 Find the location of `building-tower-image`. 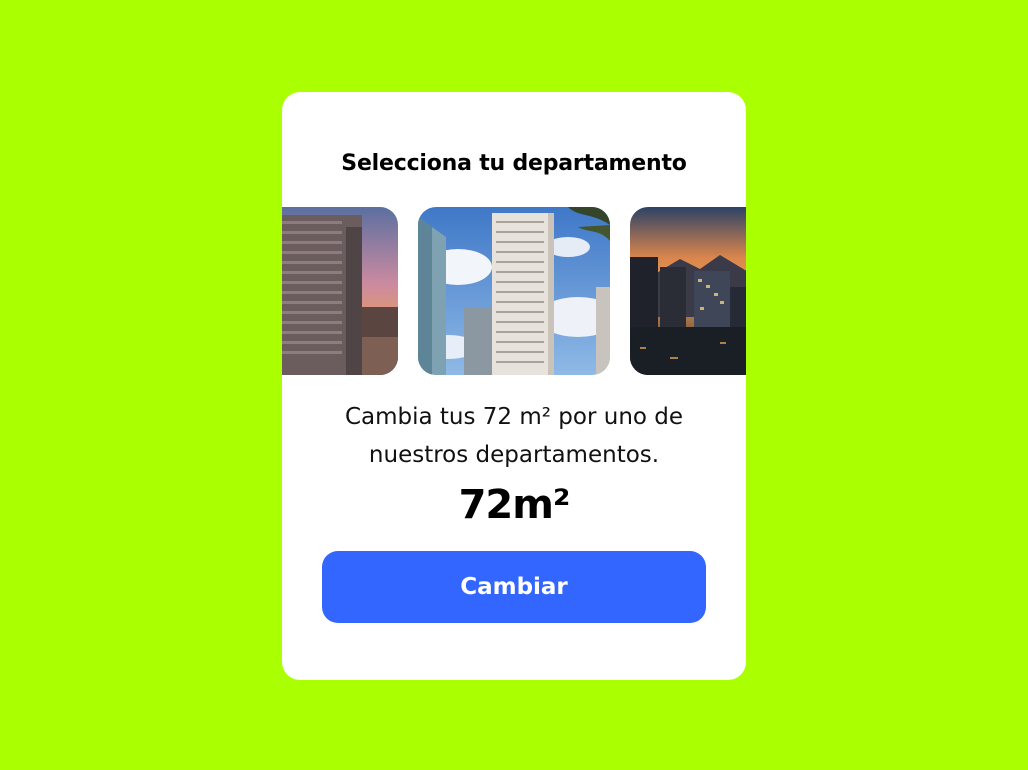

building-tower-image is located at coordinates (514, 291).